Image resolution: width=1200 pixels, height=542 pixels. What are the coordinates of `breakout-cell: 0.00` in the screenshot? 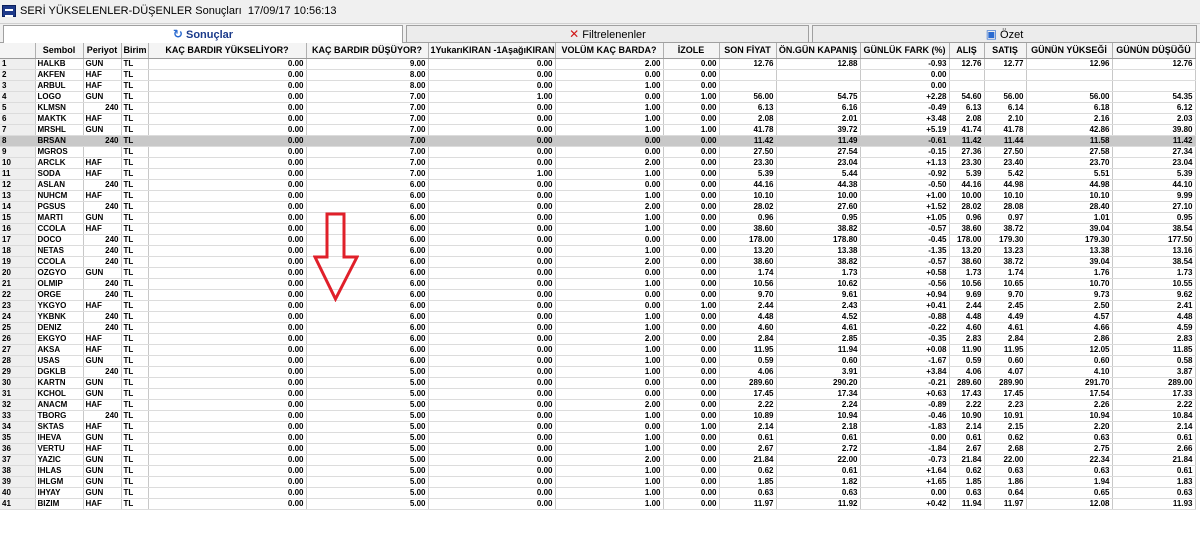 It's located at (492, 152).